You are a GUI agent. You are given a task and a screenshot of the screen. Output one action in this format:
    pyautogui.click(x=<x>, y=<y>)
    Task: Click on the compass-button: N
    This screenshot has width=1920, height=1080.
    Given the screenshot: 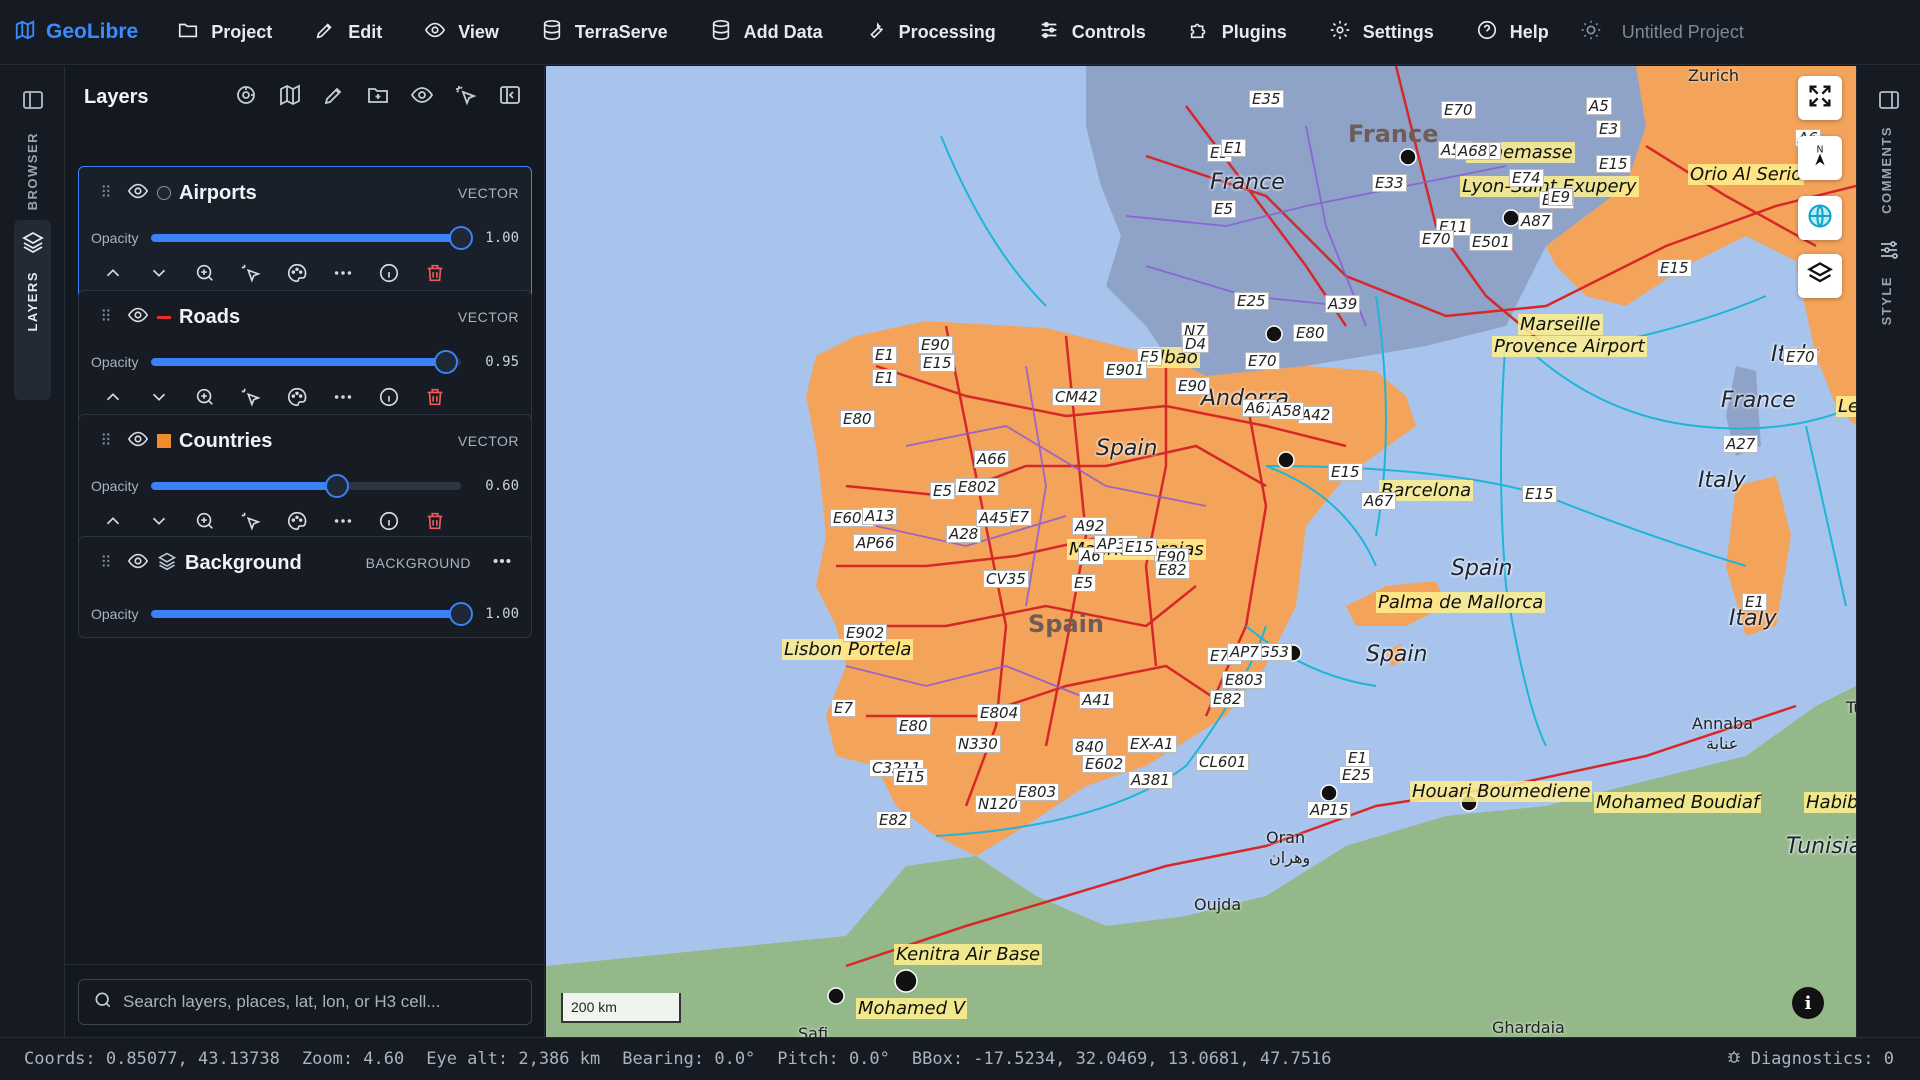 What is the action you would take?
    pyautogui.click(x=1820, y=158)
    